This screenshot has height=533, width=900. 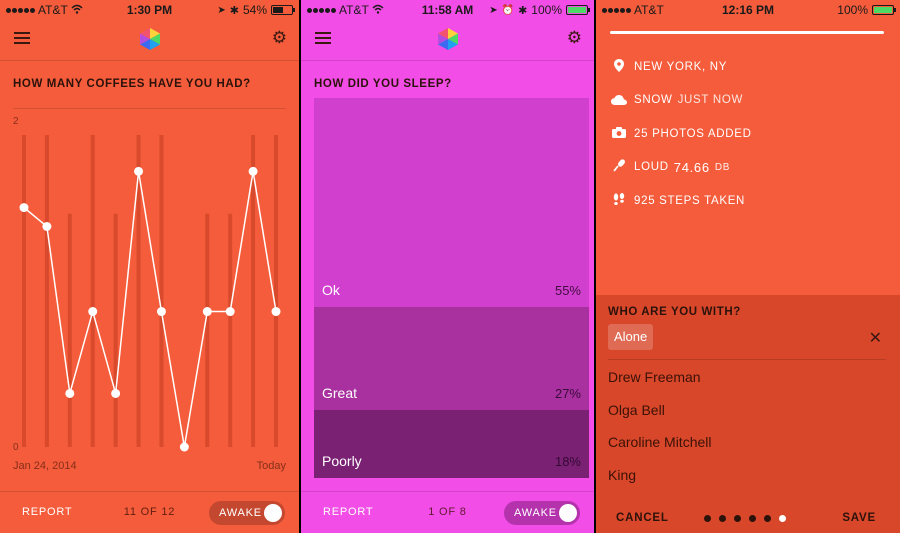 What do you see at coordinates (659, 442) in the screenshot?
I see `person-item: Caroline Mitchell` at bounding box center [659, 442].